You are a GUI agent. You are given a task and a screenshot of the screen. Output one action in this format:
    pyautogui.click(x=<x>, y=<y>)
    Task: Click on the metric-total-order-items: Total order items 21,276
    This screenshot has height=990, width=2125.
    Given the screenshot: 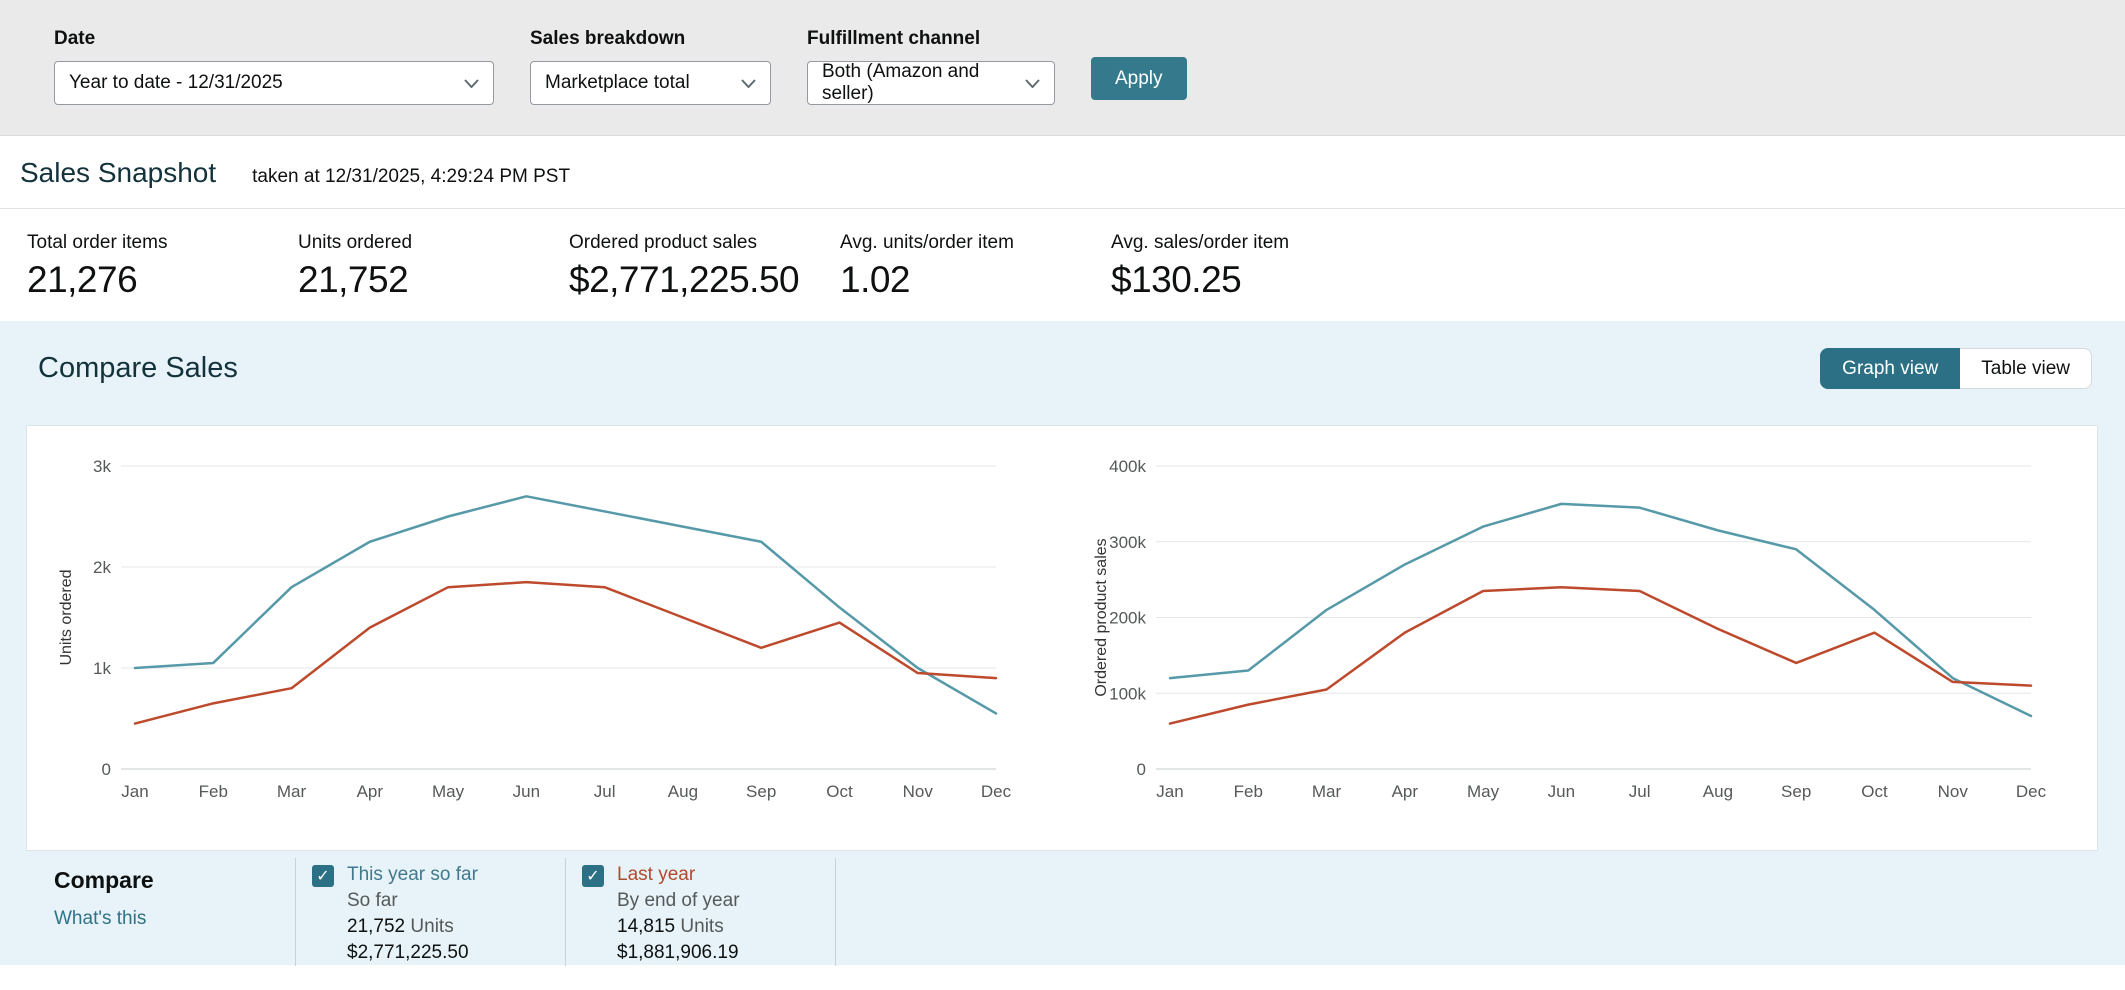 What is the action you would take?
    pyautogui.click(x=162, y=276)
    